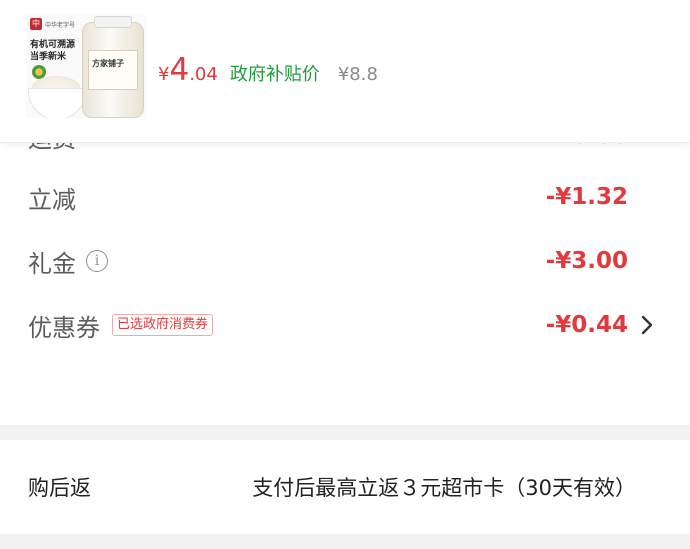 The height and width of the screenshot is (549, 690). I want to click on gift-cash-label: 礼金, so click(52, 263).